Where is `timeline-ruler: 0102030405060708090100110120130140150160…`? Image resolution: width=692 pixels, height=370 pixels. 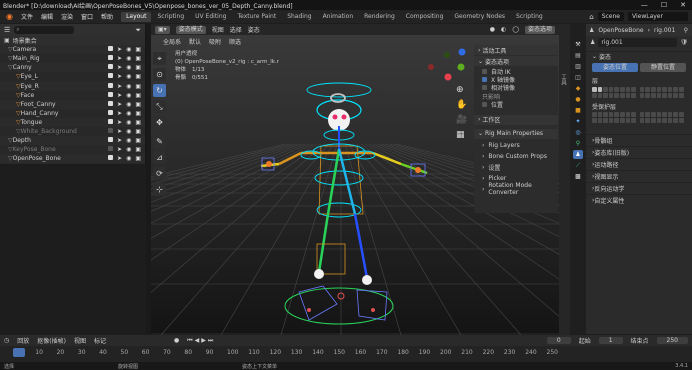 timeline-ruler: 0102030405060708090100110120130140150160… is located at coordinates (346, 348).